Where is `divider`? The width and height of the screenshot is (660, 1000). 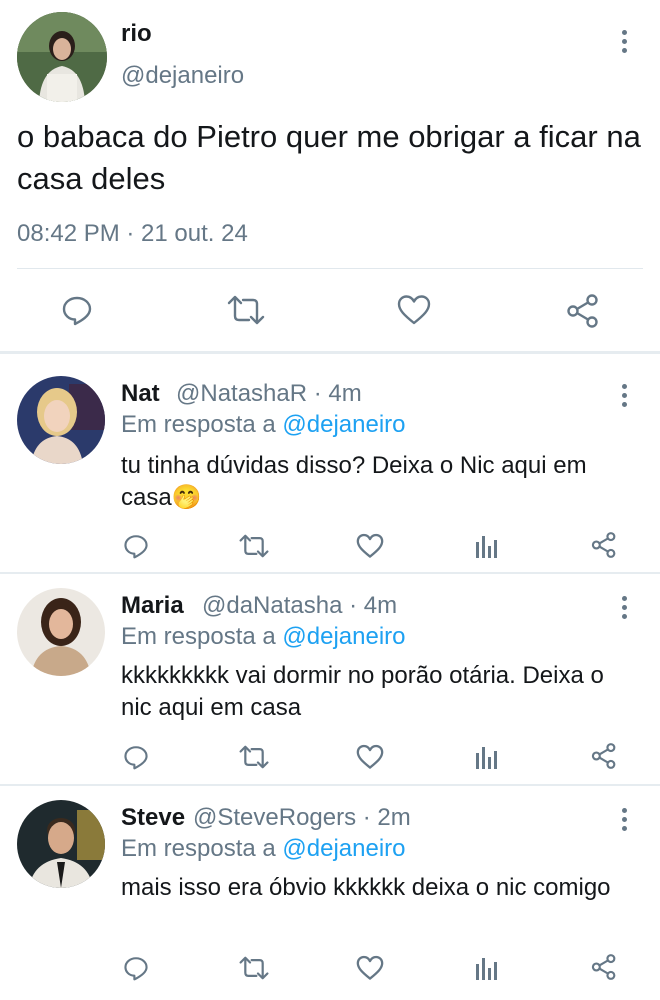 divider is located at coordinates (330, 268).